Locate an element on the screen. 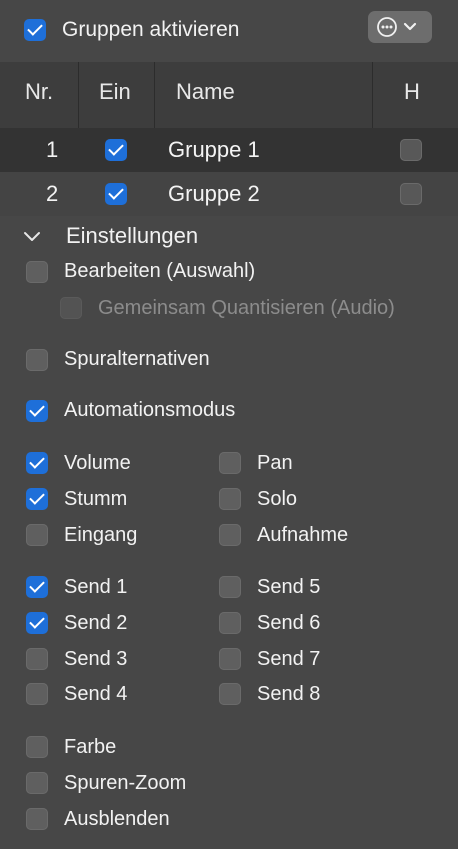  send-8-checkbox is located at coordinates (230, 694).